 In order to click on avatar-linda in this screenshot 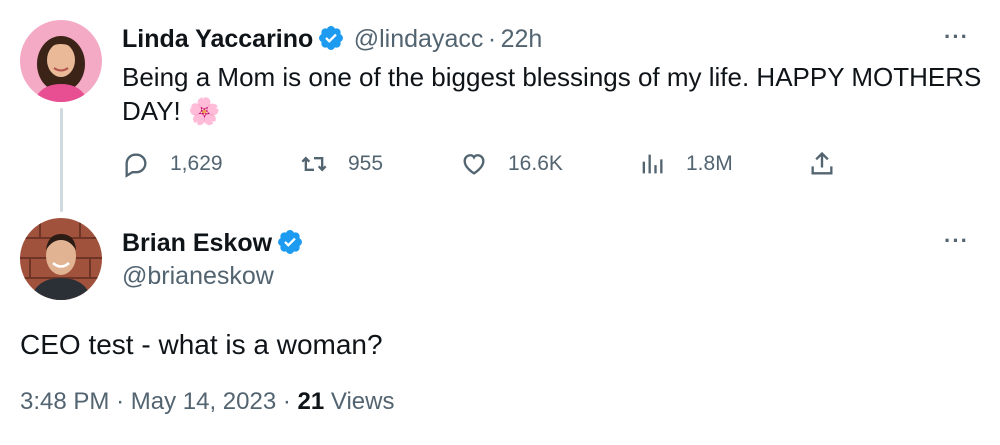, I will do `click(61, 61)`.